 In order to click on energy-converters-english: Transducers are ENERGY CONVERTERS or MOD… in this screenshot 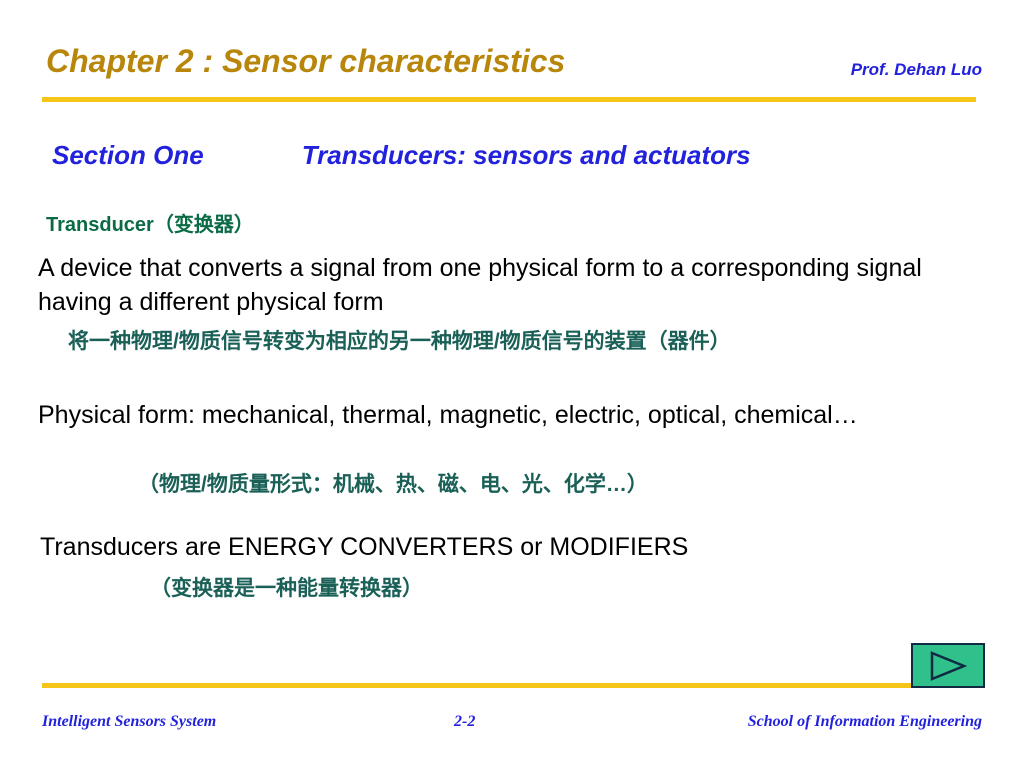, I will do `click(364, 547)`.